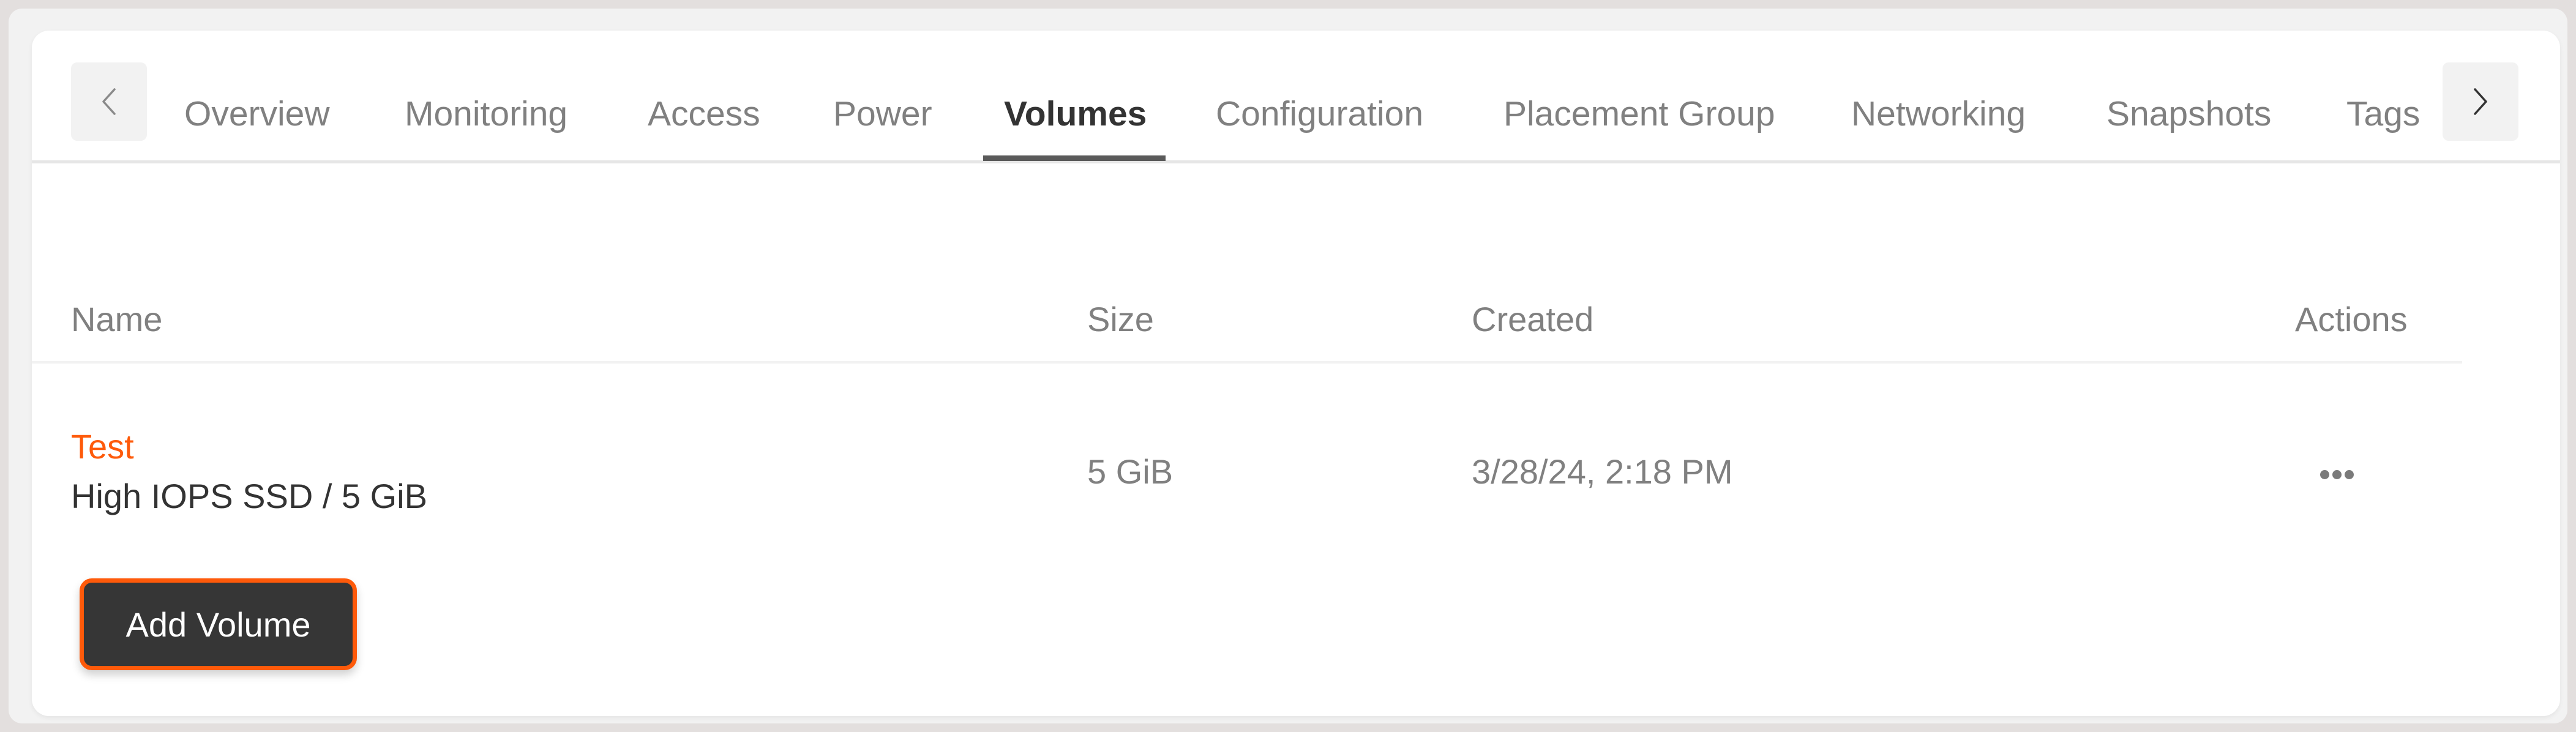  What do you see at coordinates (2383, 115) in the screenshot?
I see `tab-tags: Tags` at bounding box center [2383, 115].